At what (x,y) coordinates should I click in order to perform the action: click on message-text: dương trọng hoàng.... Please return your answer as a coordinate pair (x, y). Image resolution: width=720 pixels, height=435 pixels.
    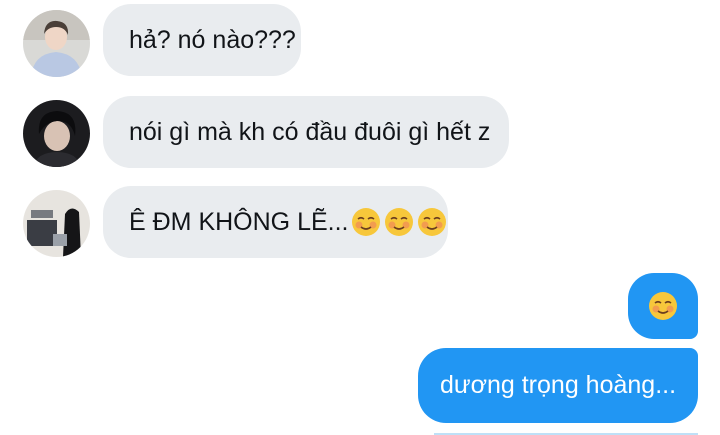
    Looking at the image, I should click on (558, 385).